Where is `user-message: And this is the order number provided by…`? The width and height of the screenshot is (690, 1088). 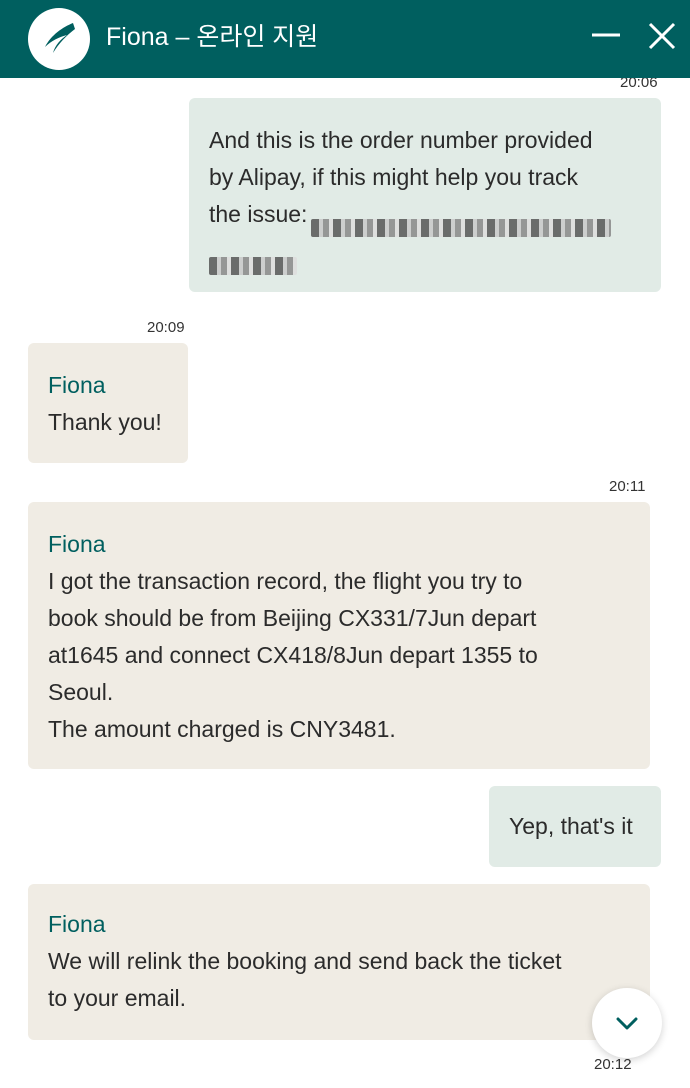 user-message: And this is the order number provided by… is located at coordinates (425, 195).